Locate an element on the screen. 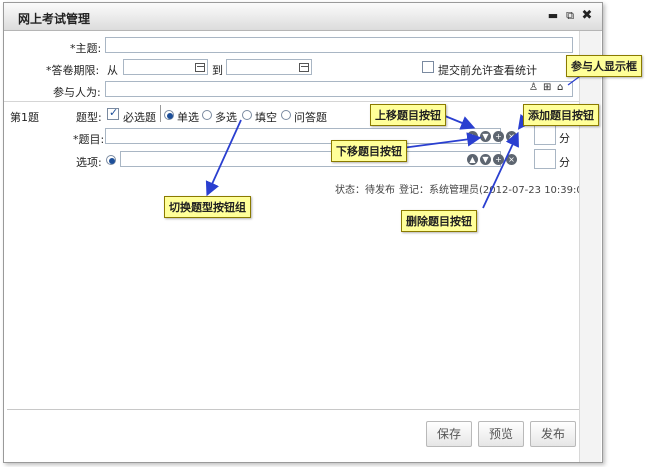 Image resolution: width=647 pixels, height=467 pixels. arrow-move-down is located at coordinates (441, 140).